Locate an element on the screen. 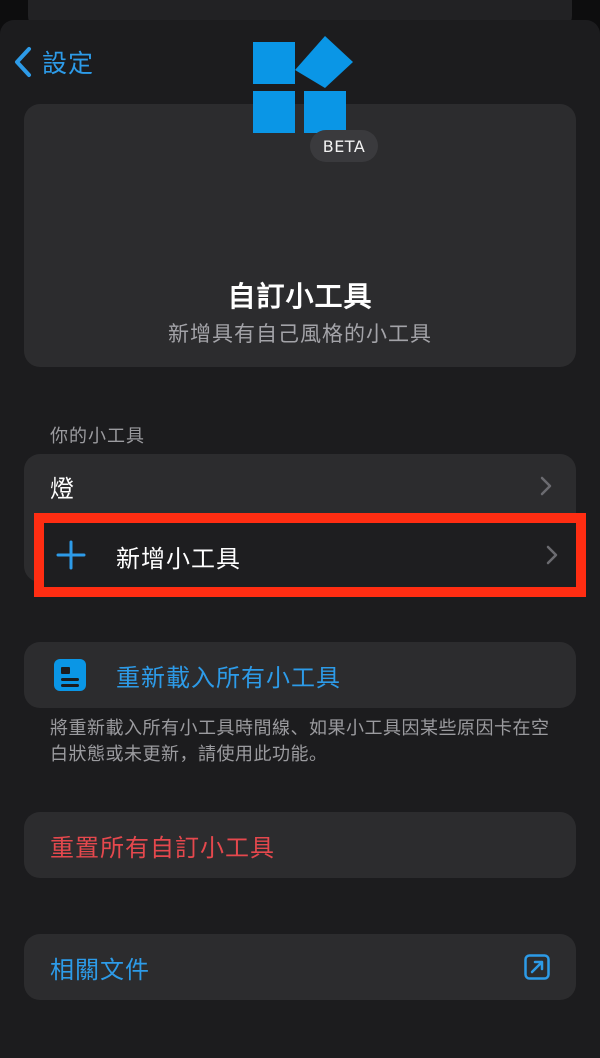  widget-label: 燈 is located at coordinates (62, 488).